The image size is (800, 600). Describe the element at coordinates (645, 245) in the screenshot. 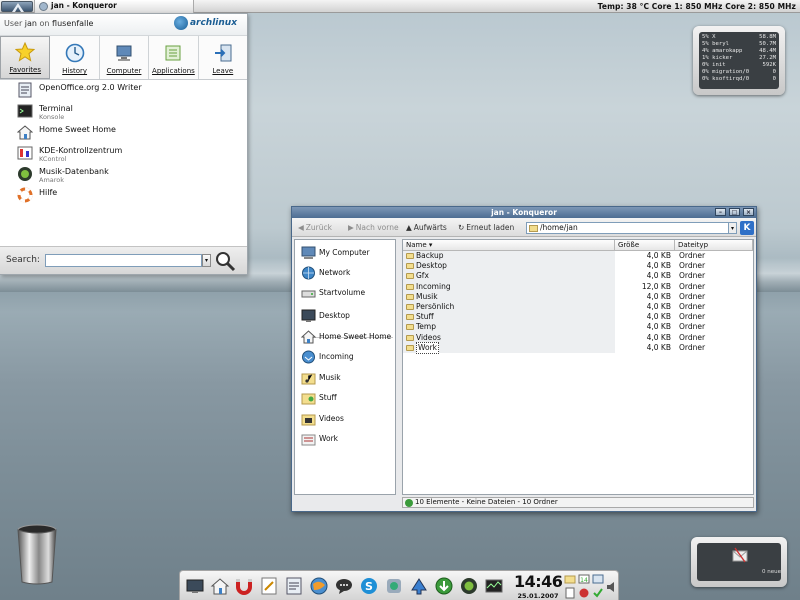

I see `column-header-size: Größe` at that location.